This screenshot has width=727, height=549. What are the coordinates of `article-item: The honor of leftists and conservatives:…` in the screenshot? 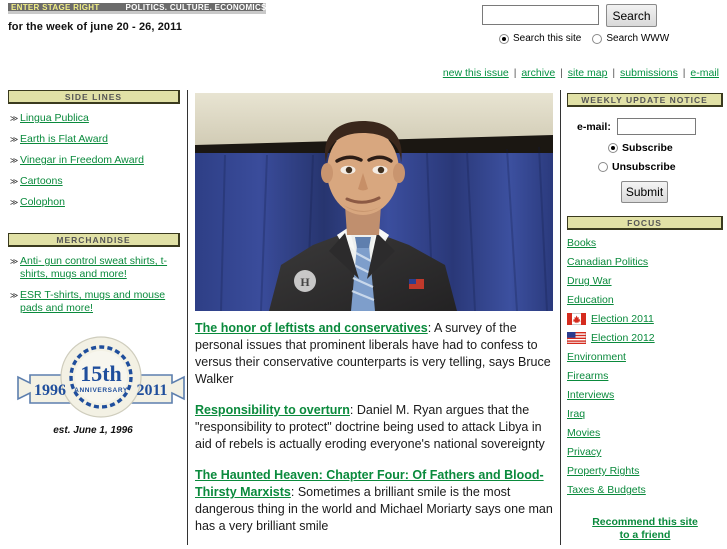 It's located at (376, 354).